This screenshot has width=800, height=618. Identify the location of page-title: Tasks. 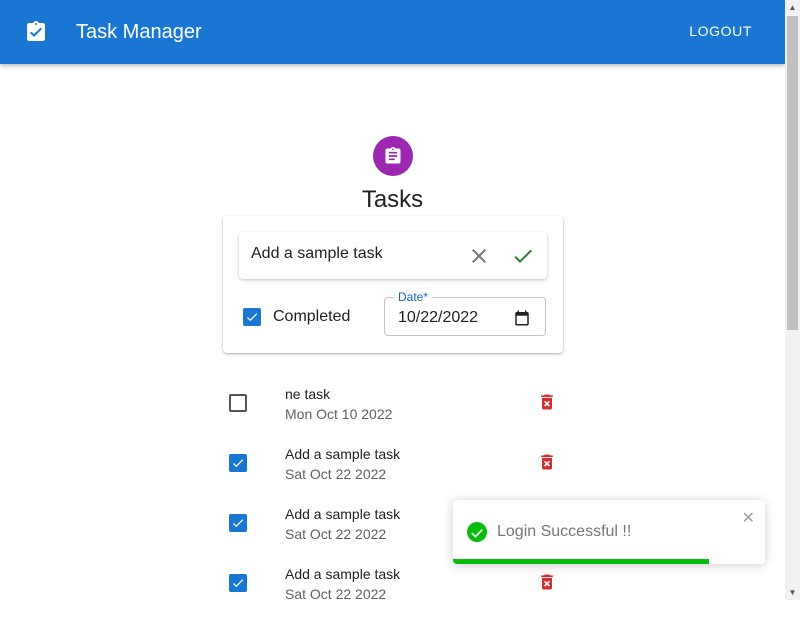
(392, 199).